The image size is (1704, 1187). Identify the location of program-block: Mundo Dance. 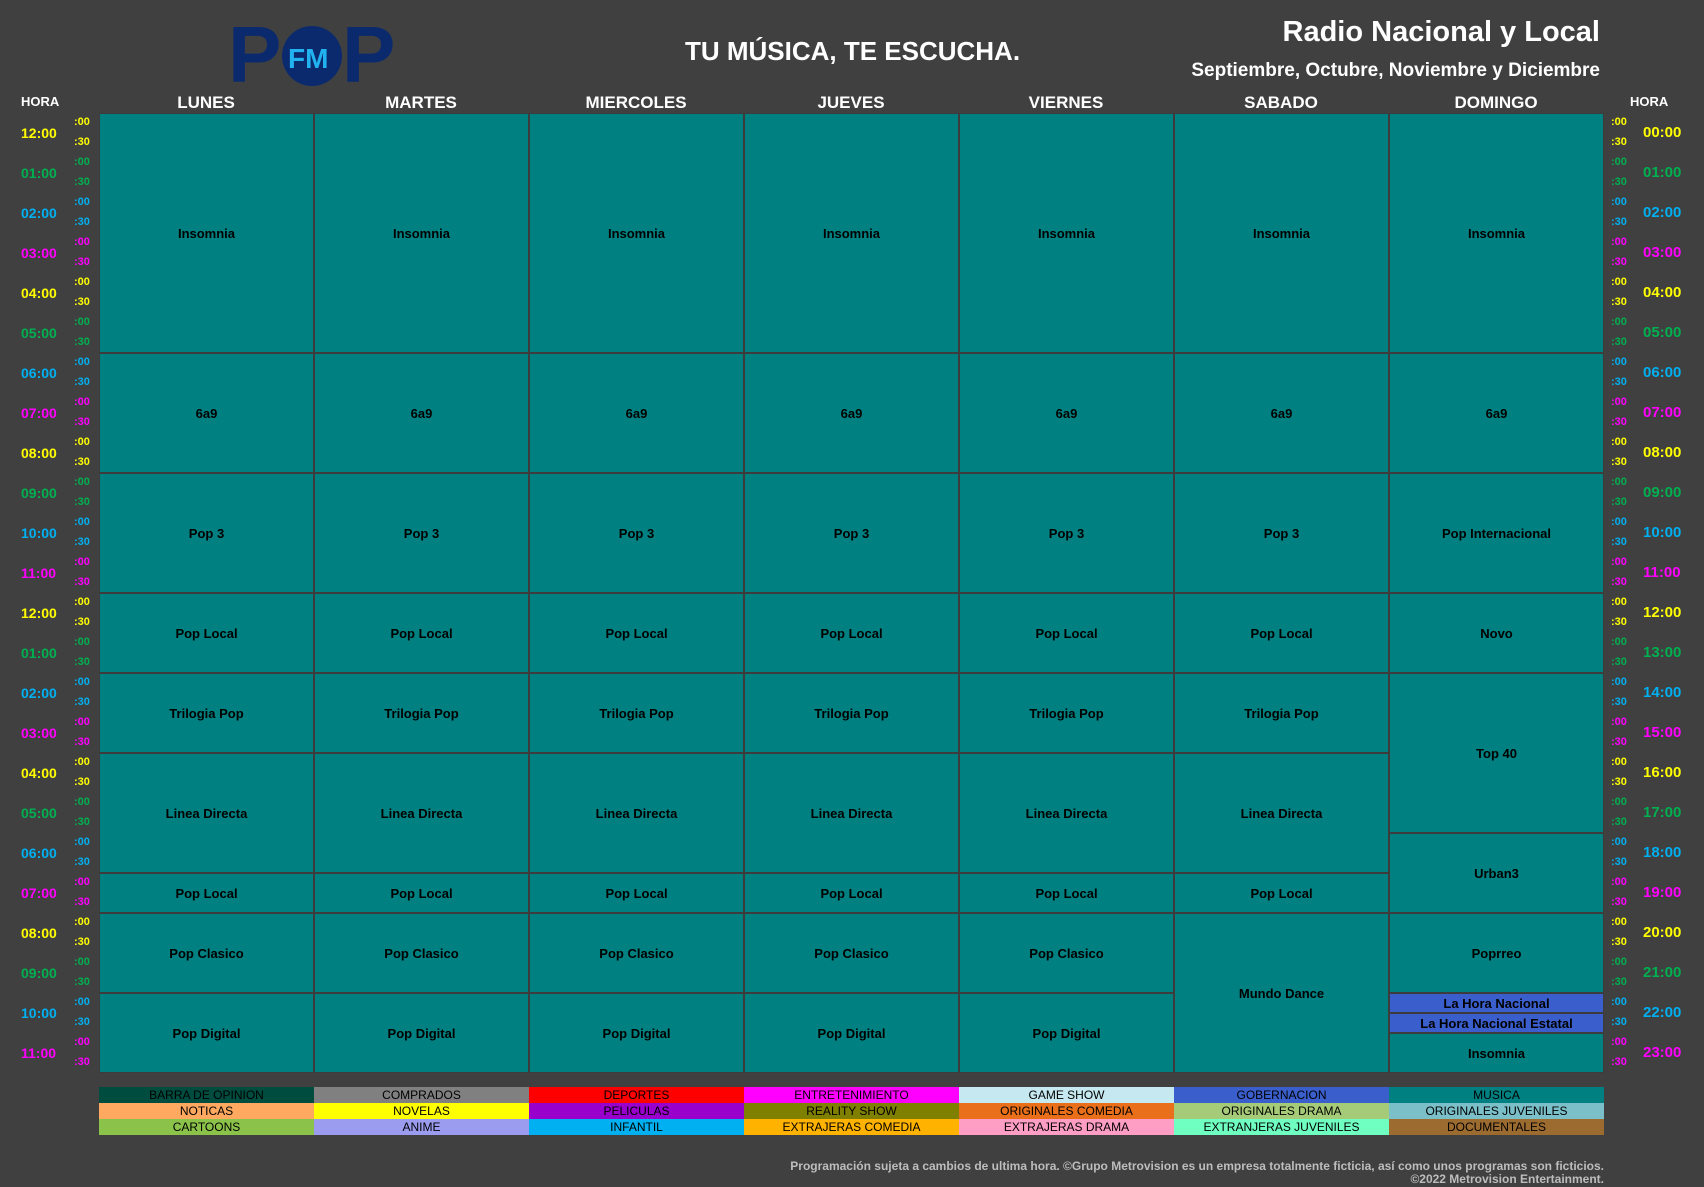
(1281, 993).